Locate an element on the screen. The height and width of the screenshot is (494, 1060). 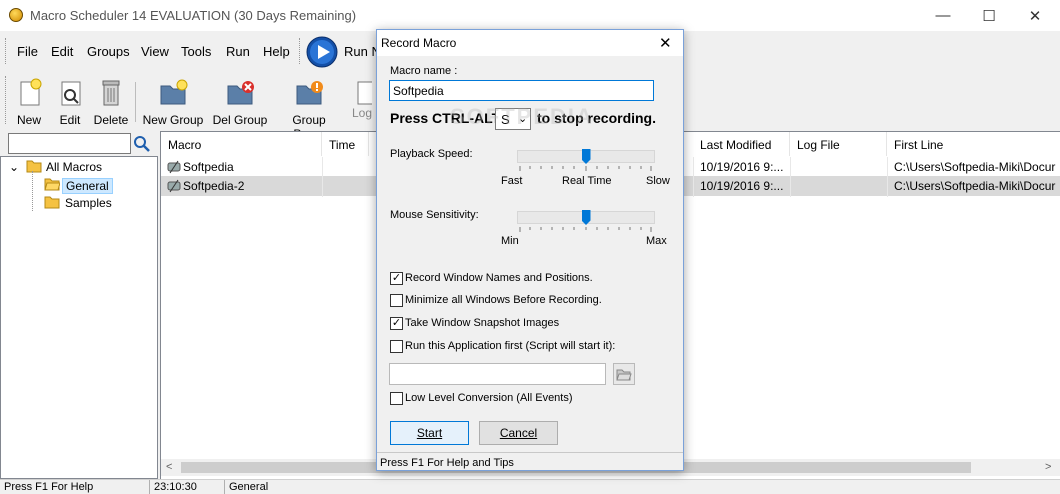
tree-item-samples: Samples is located at coordinates (88, 203).